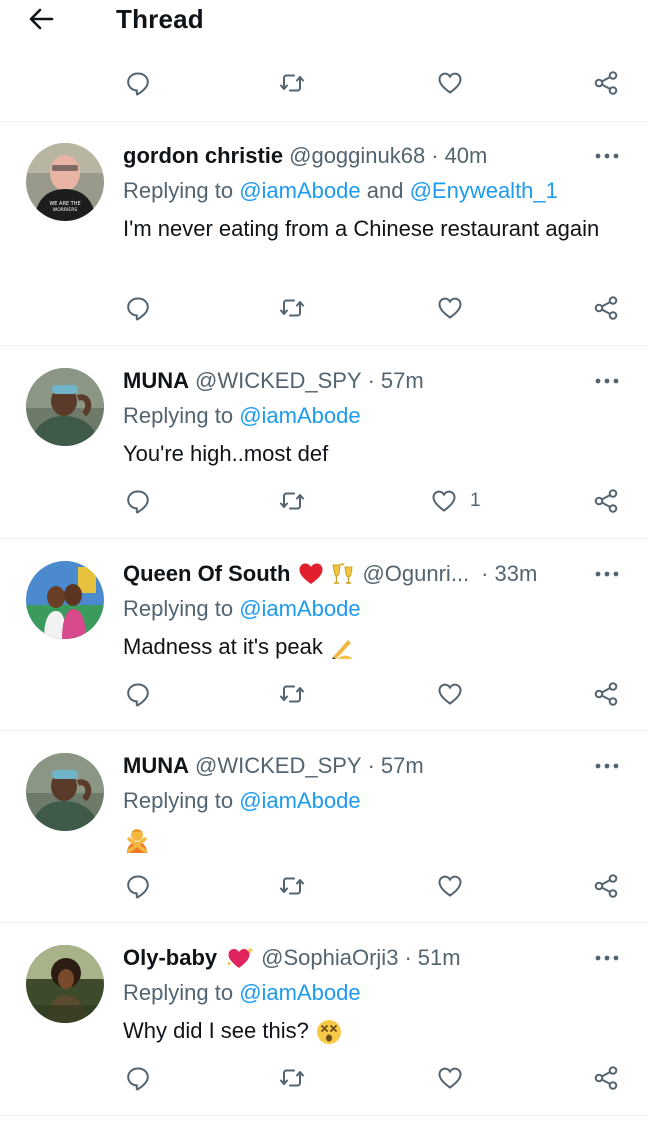 This screenshot has height=1141, width=648. What do you see at coordinates (475, 500) in the screenshot?
I see `like-count: 1` at bounding box center [475, 500].